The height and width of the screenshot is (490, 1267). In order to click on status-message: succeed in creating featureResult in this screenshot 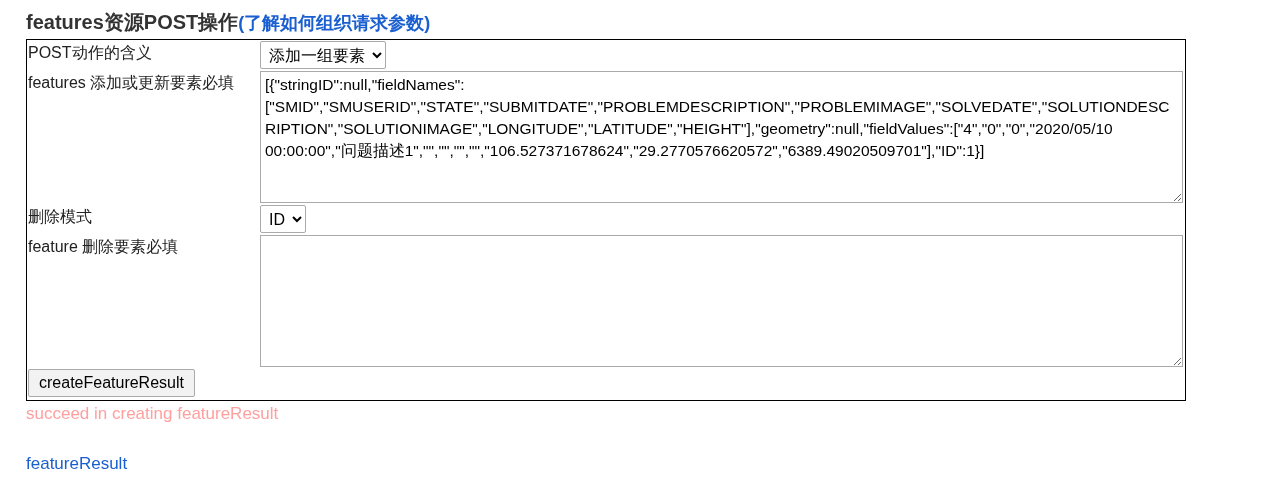, I will do `click(153, 414)`.